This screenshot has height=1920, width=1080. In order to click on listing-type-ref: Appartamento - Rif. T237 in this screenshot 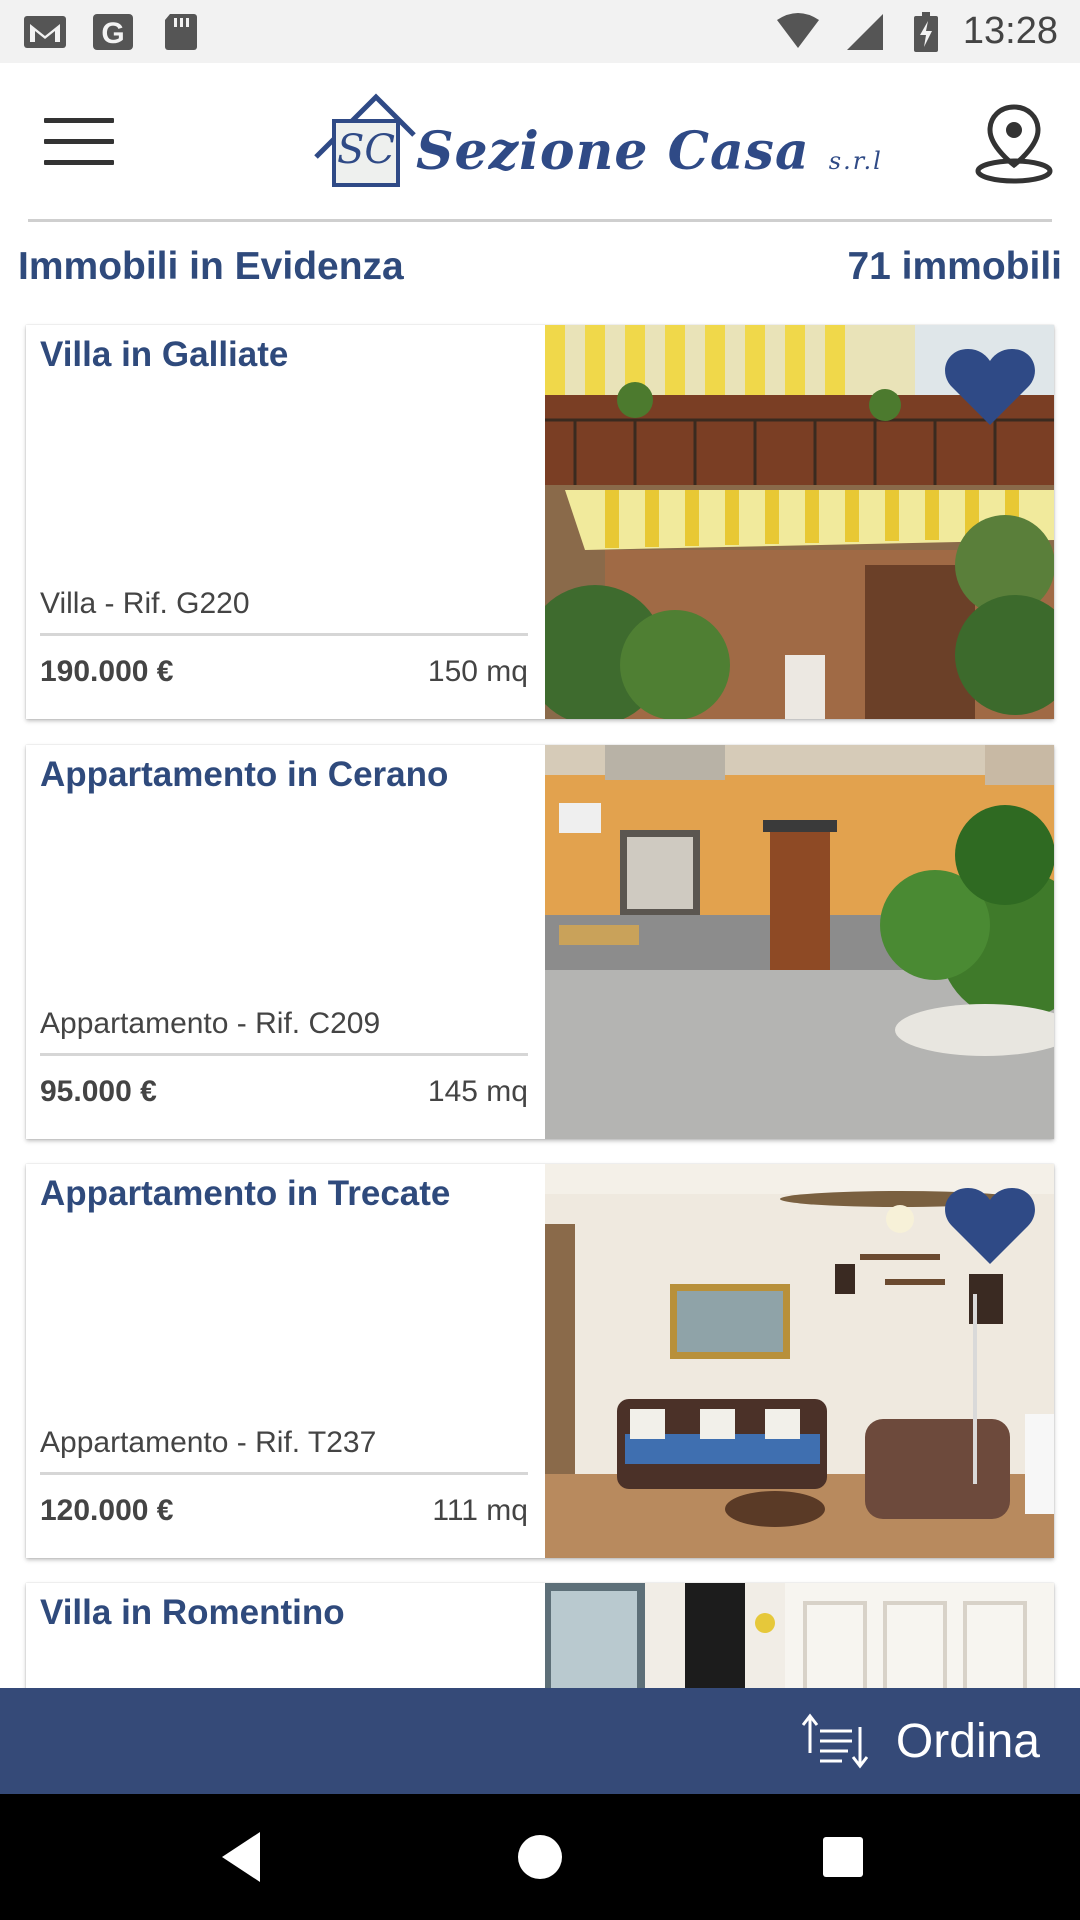, I will do `click(208, 1442)`.